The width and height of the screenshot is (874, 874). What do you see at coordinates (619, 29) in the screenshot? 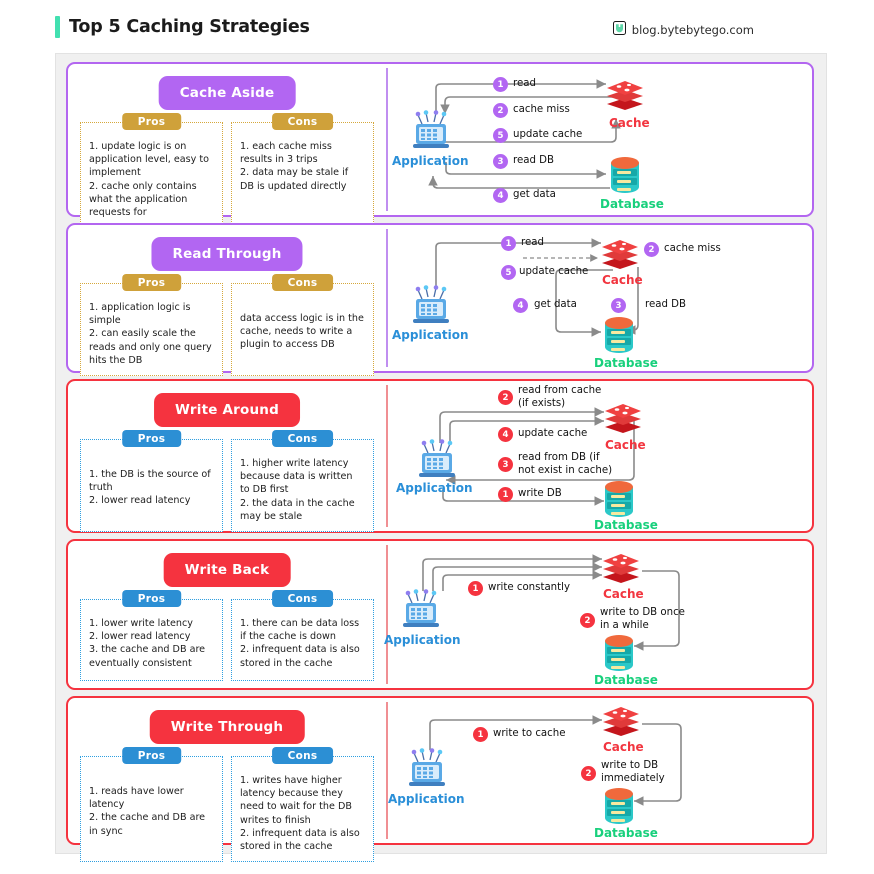
I see `bytebytego-logo-icon` at bounding box center [619, 29].